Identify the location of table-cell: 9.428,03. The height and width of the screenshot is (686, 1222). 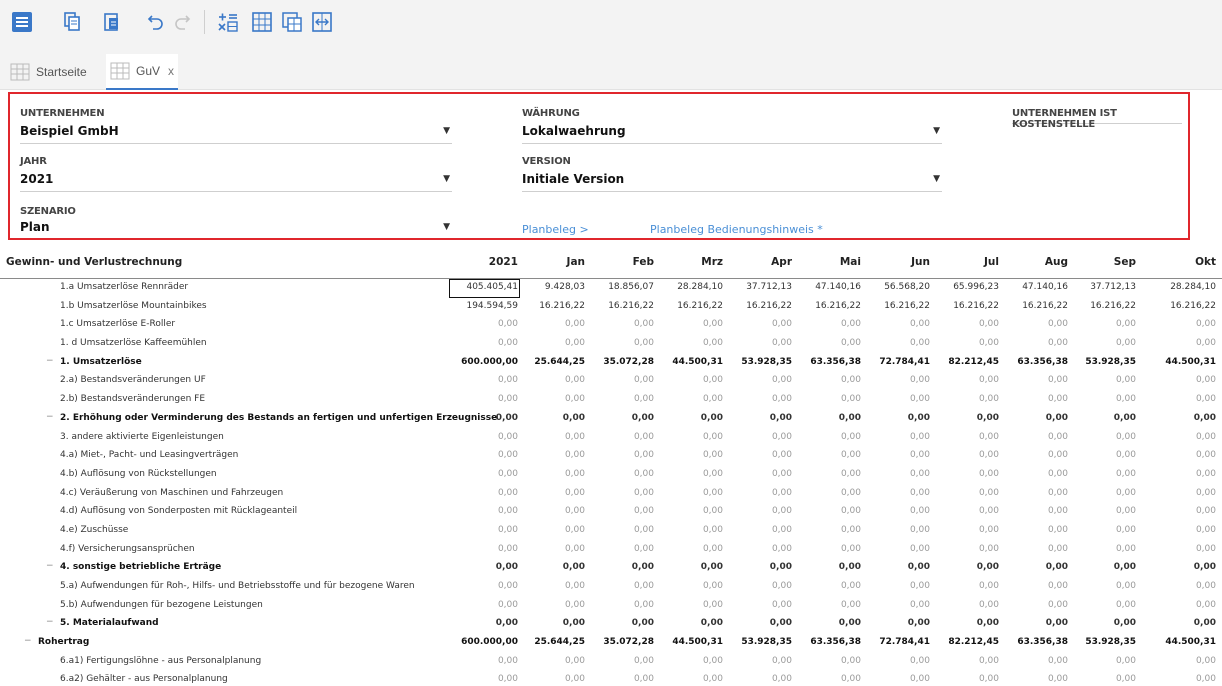
(552, 287).